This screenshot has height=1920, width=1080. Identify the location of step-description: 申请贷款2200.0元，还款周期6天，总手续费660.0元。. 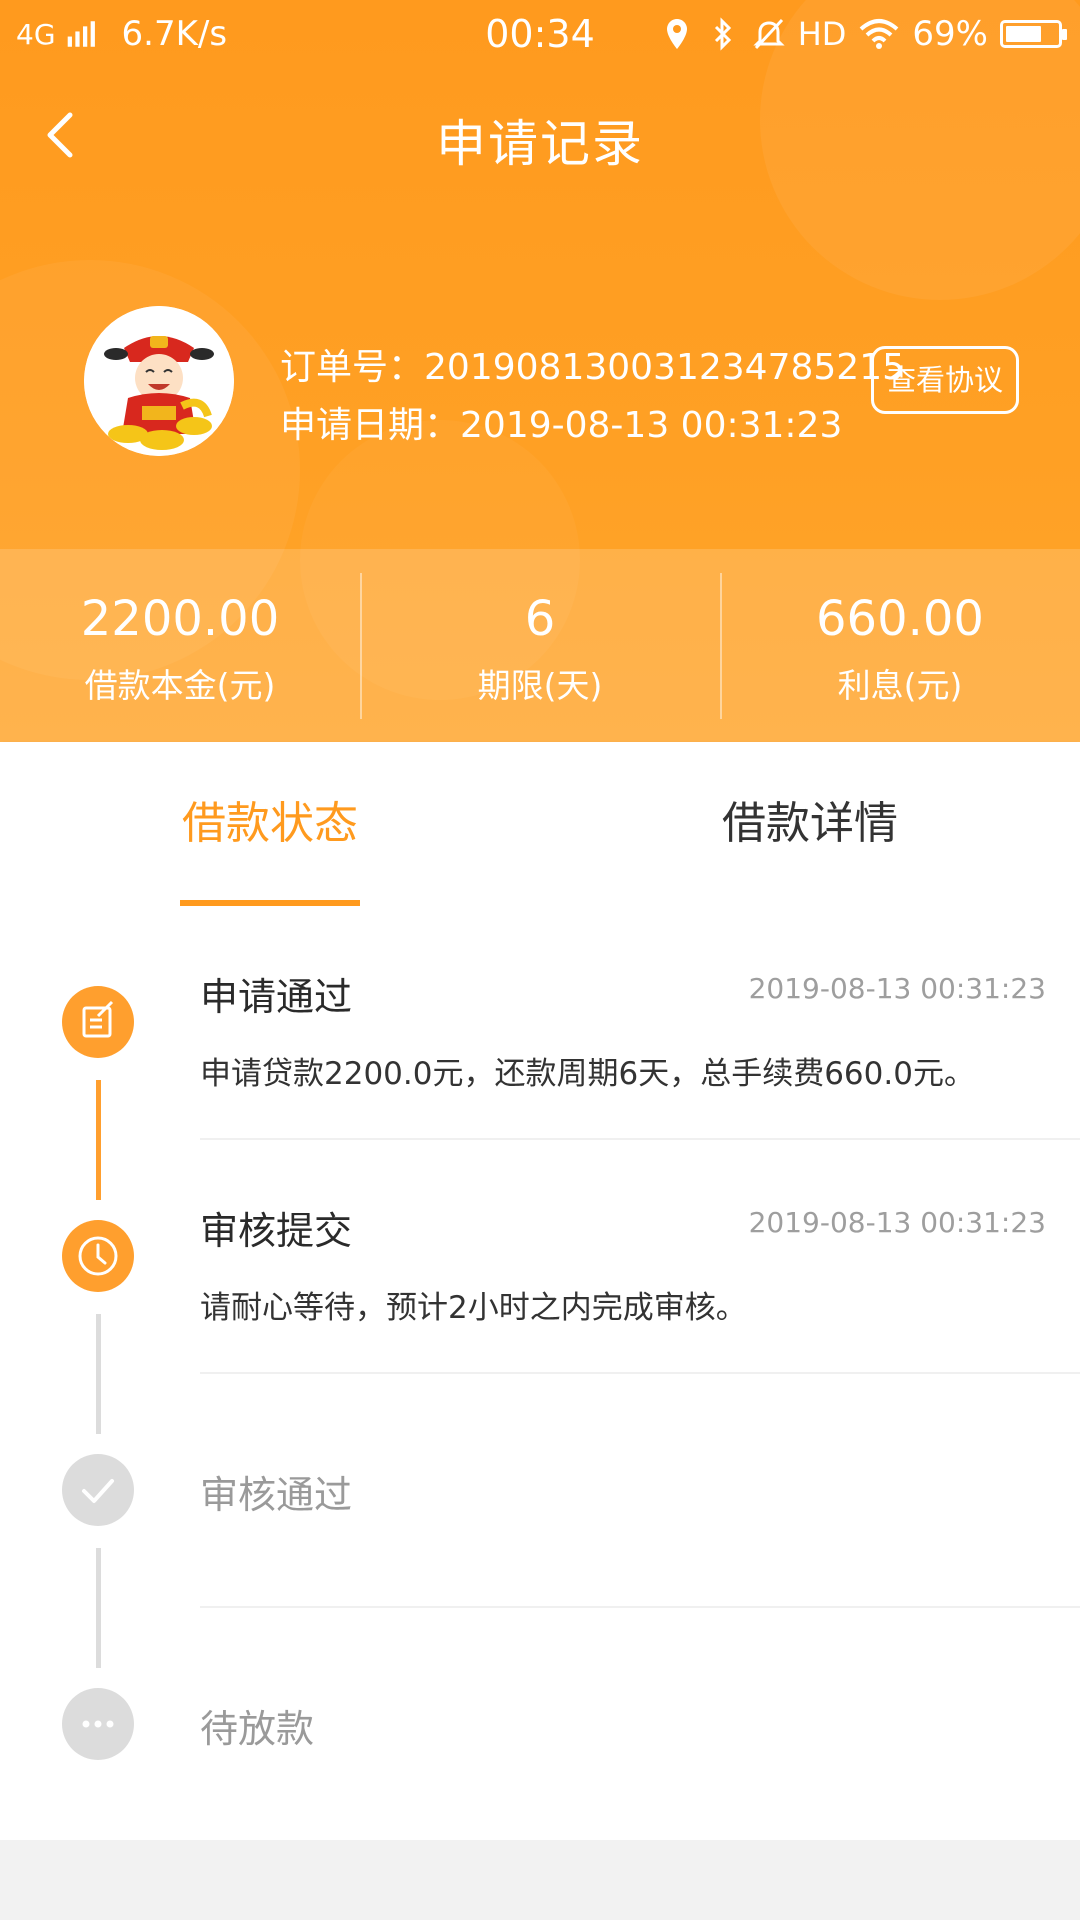
(587, 1074).